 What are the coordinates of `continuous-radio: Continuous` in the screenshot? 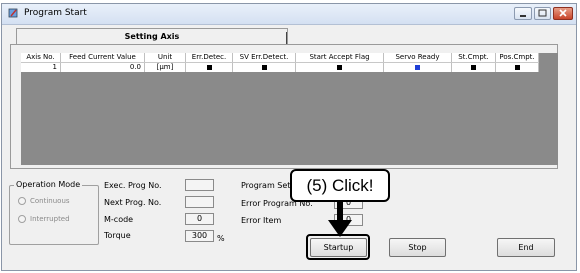 It's located at (58, 201).